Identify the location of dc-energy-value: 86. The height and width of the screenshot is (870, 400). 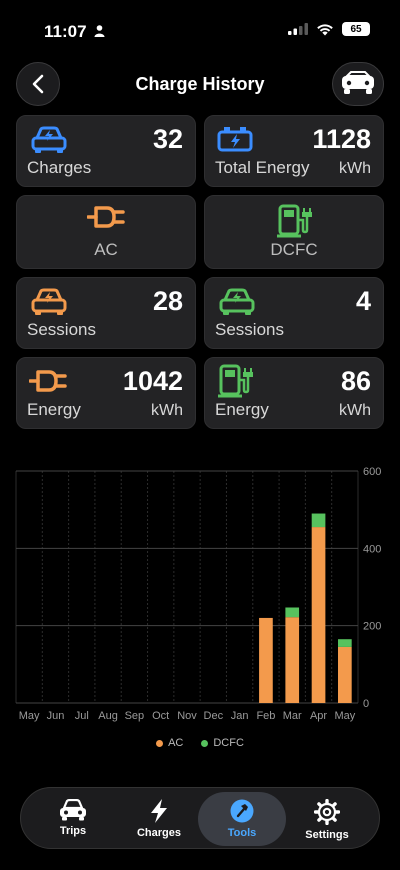
(355, 381).